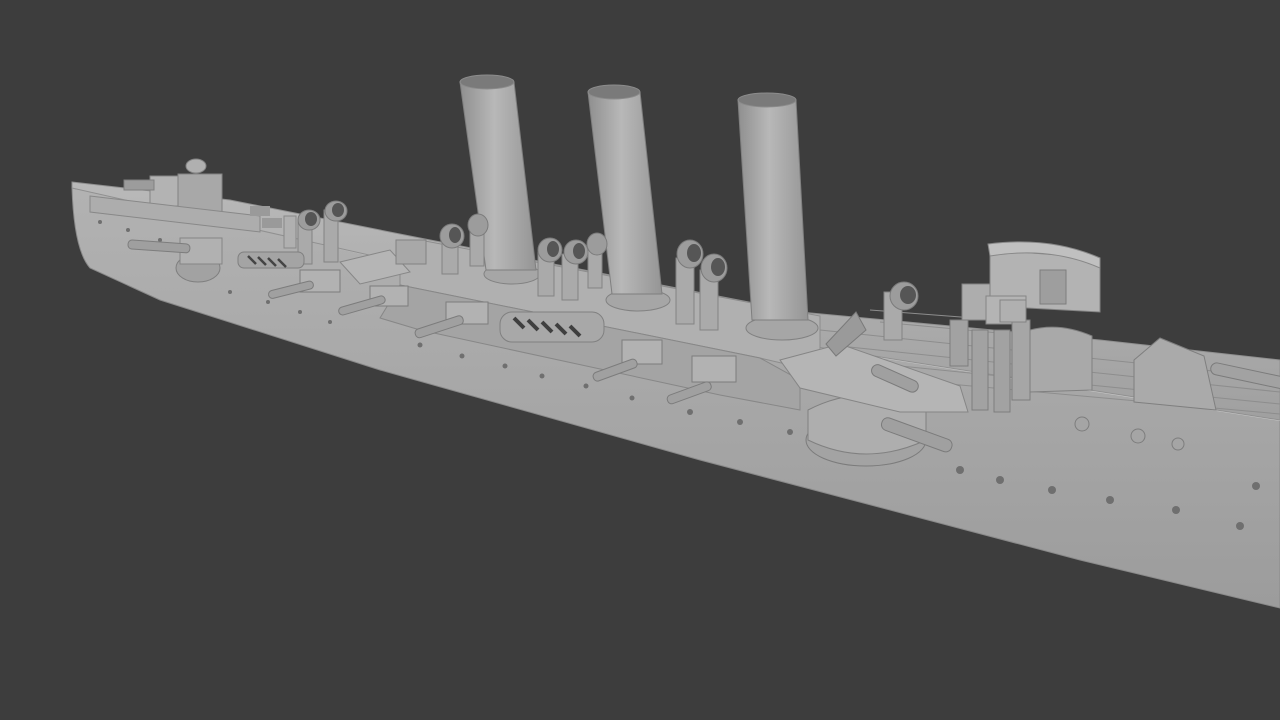 This screenshot has height=720, width=1280. What do you see at coordinates (271, 260) in the screenshot?
I see `deck-vent-grille-fore` at bounding box center [271, 260].